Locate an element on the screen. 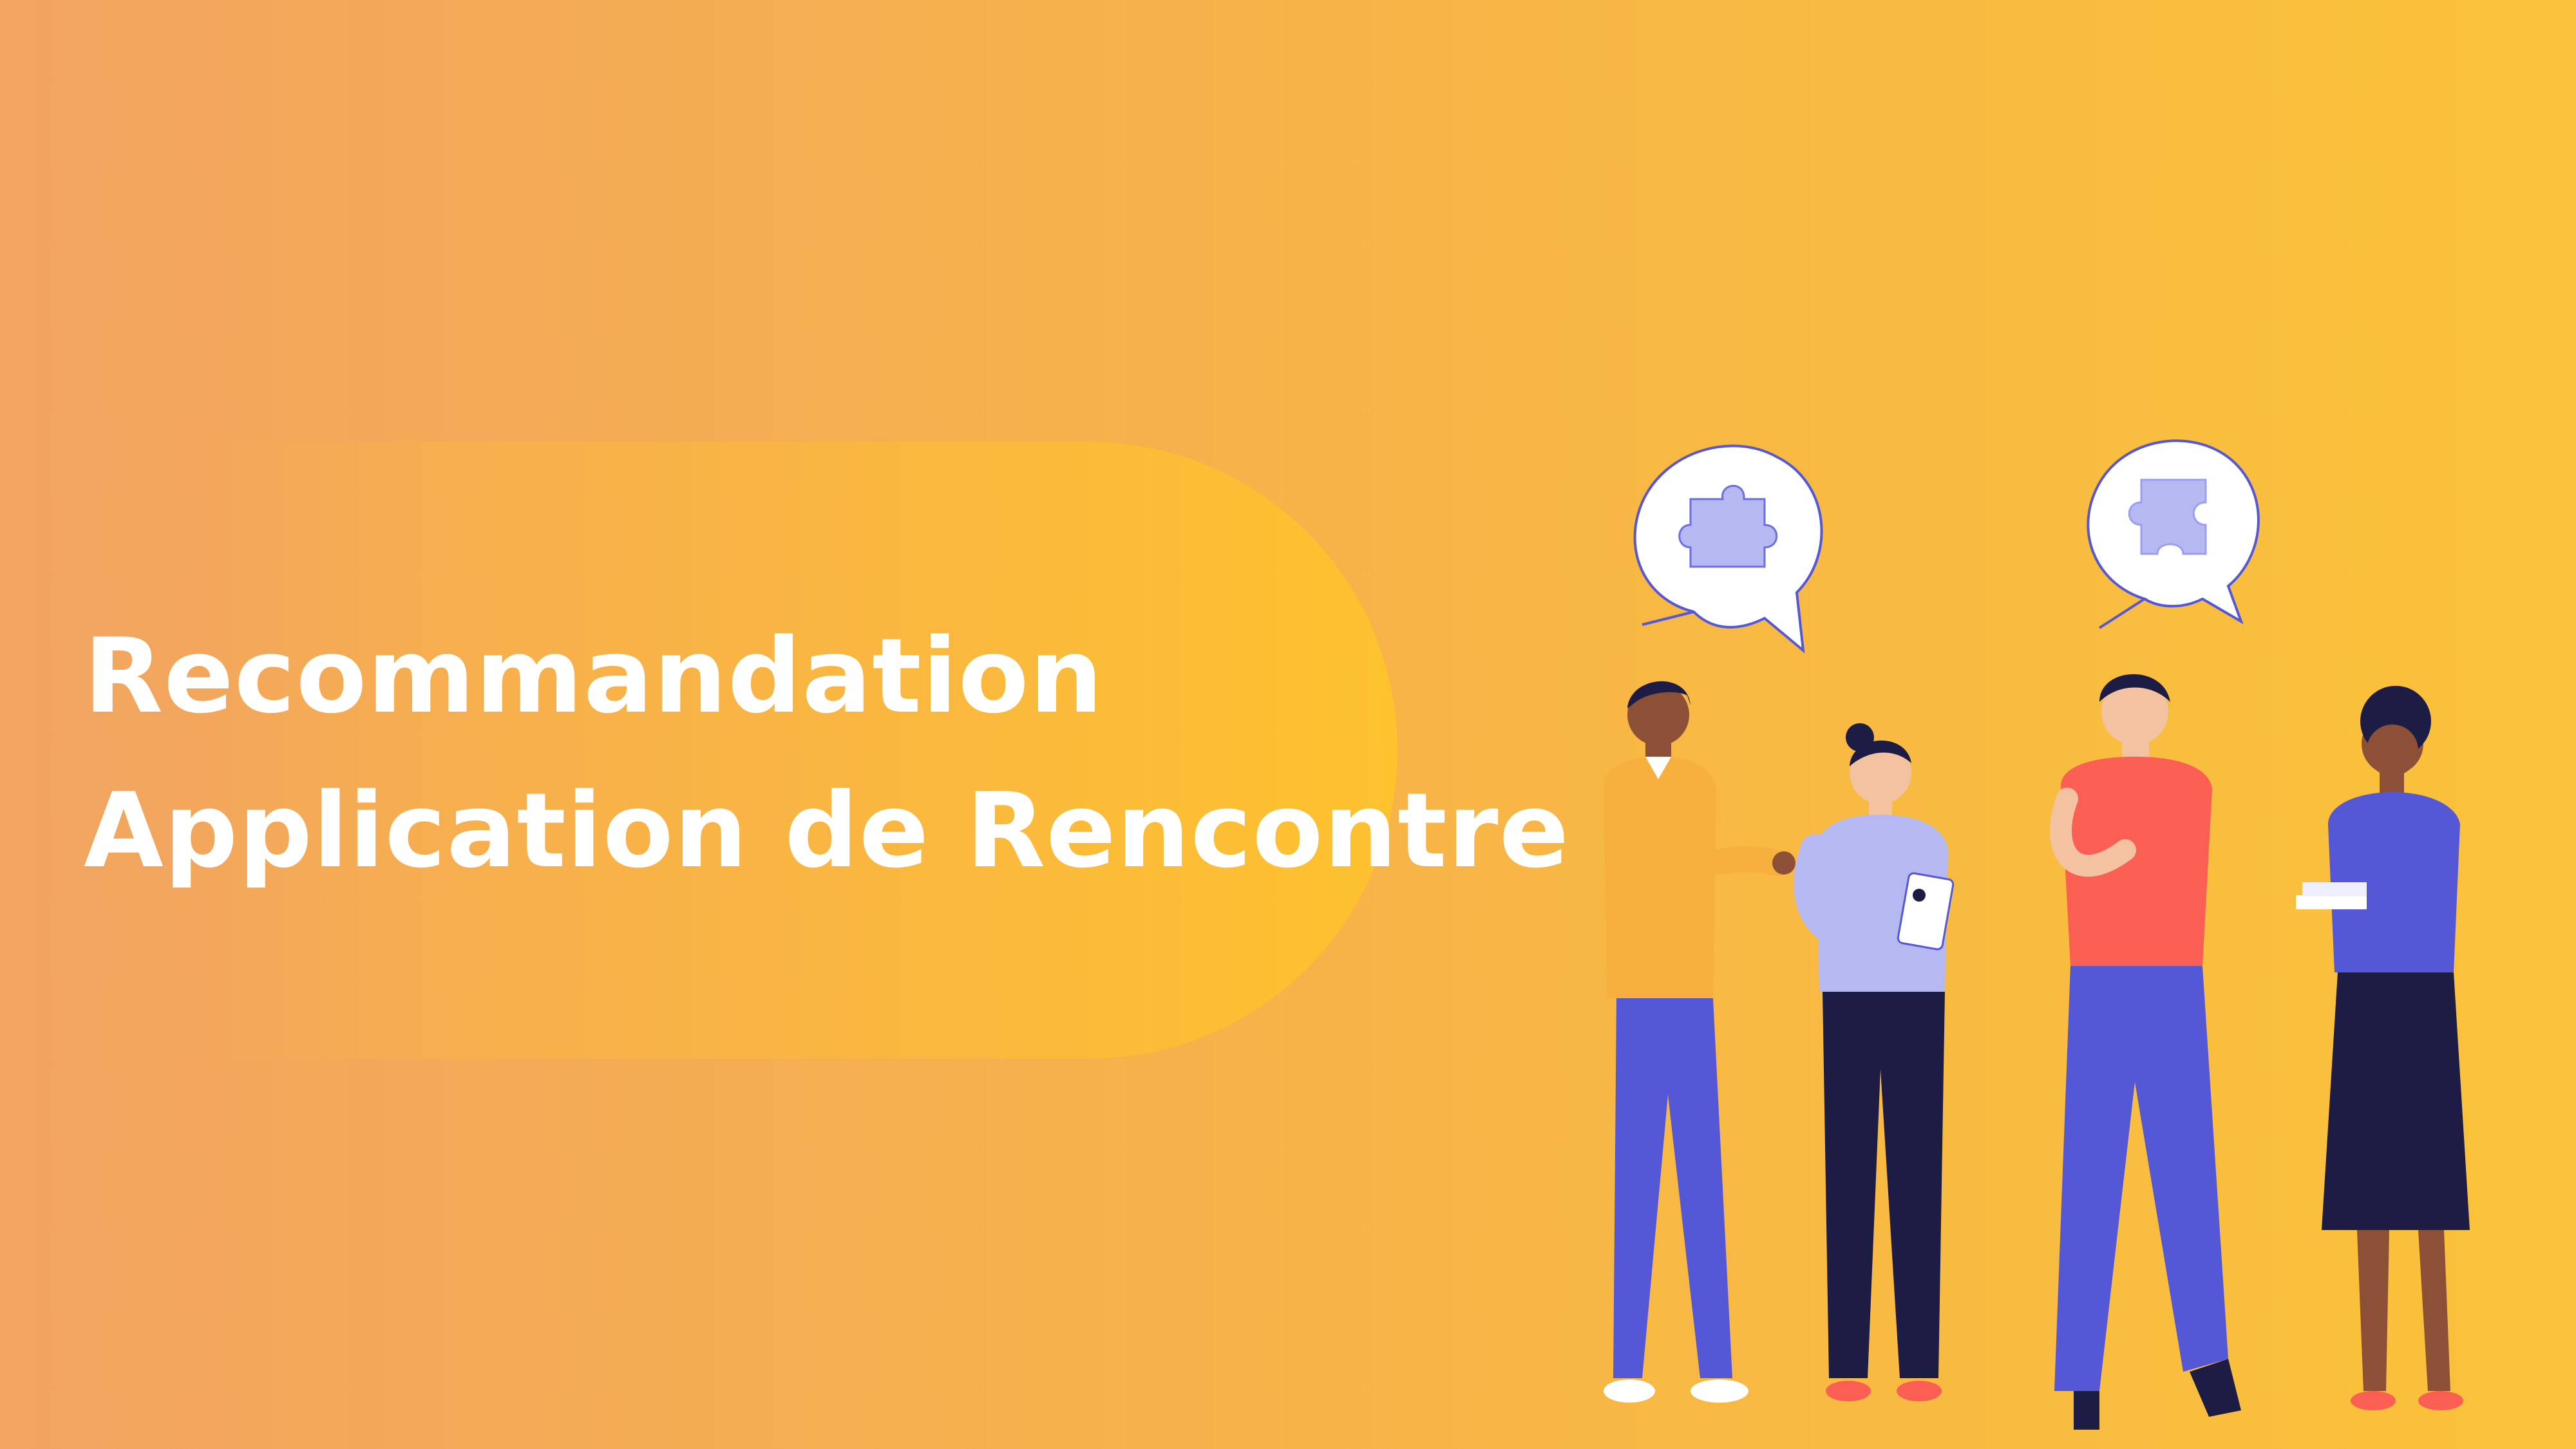 Image resolution: width=2576 pixels, height=1449 pixels. speech-bubble-left is located at coordinates (1728, 549).